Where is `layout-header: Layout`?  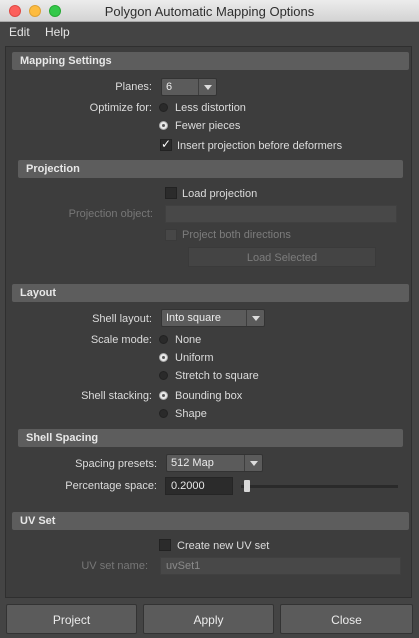
layout-header: Layout is located at coordinates (210, 293).